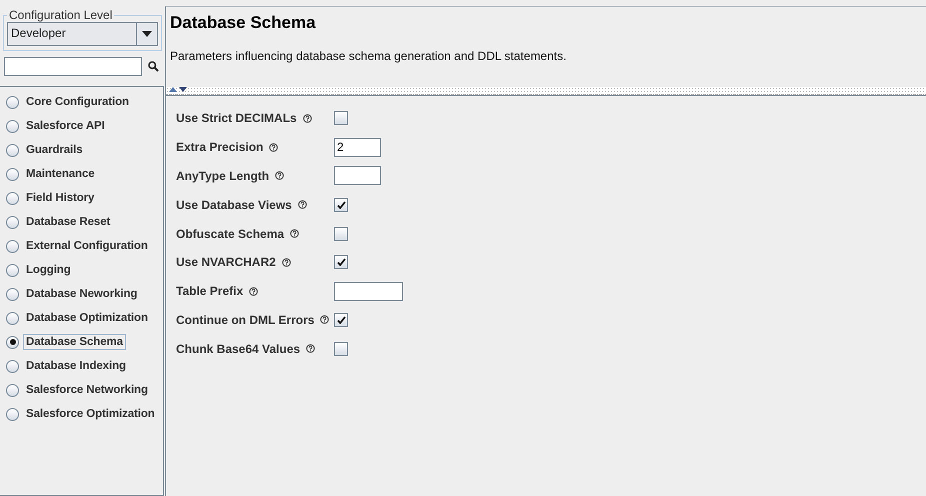 The image size is (926, 496). What do you see at coordinates (178, 89) in the screenshot?
I see `collapse-arrows-icon` at bounding box center [178, 89].